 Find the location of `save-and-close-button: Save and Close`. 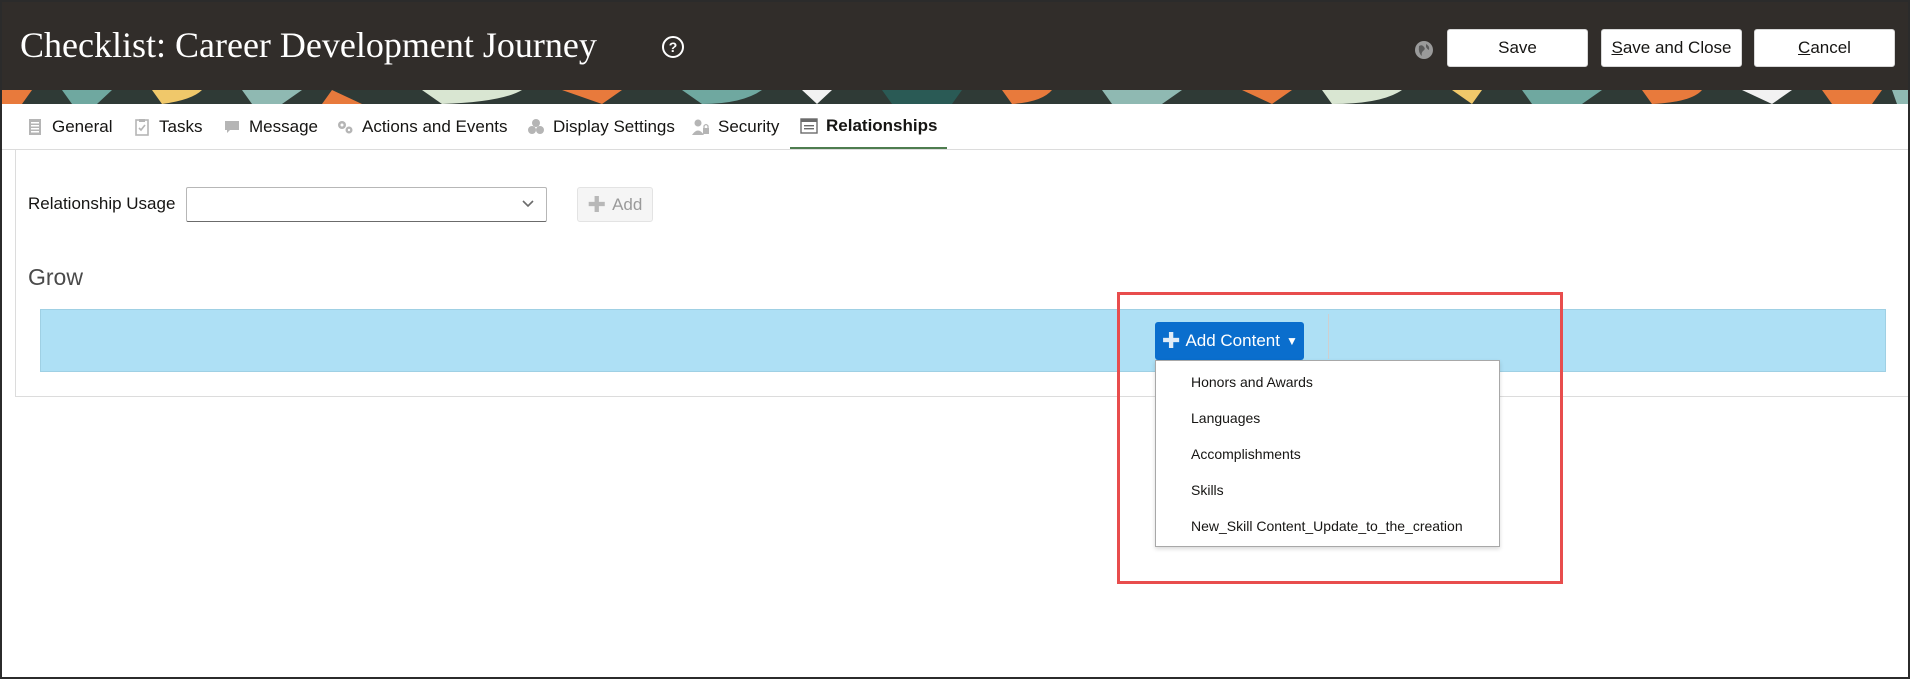

save-and-close-button: Save and Close is located at coordinates (1671, 48).